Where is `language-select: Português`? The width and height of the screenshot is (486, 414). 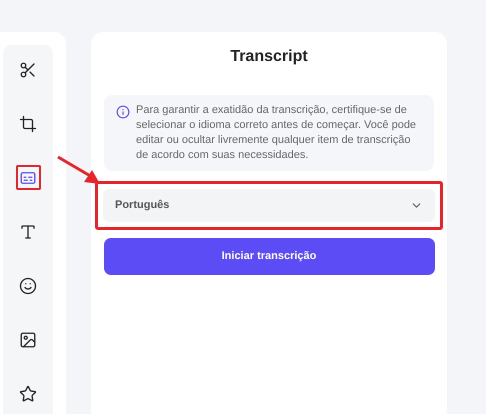 language-select: Português is located at coordinates (269, 205).